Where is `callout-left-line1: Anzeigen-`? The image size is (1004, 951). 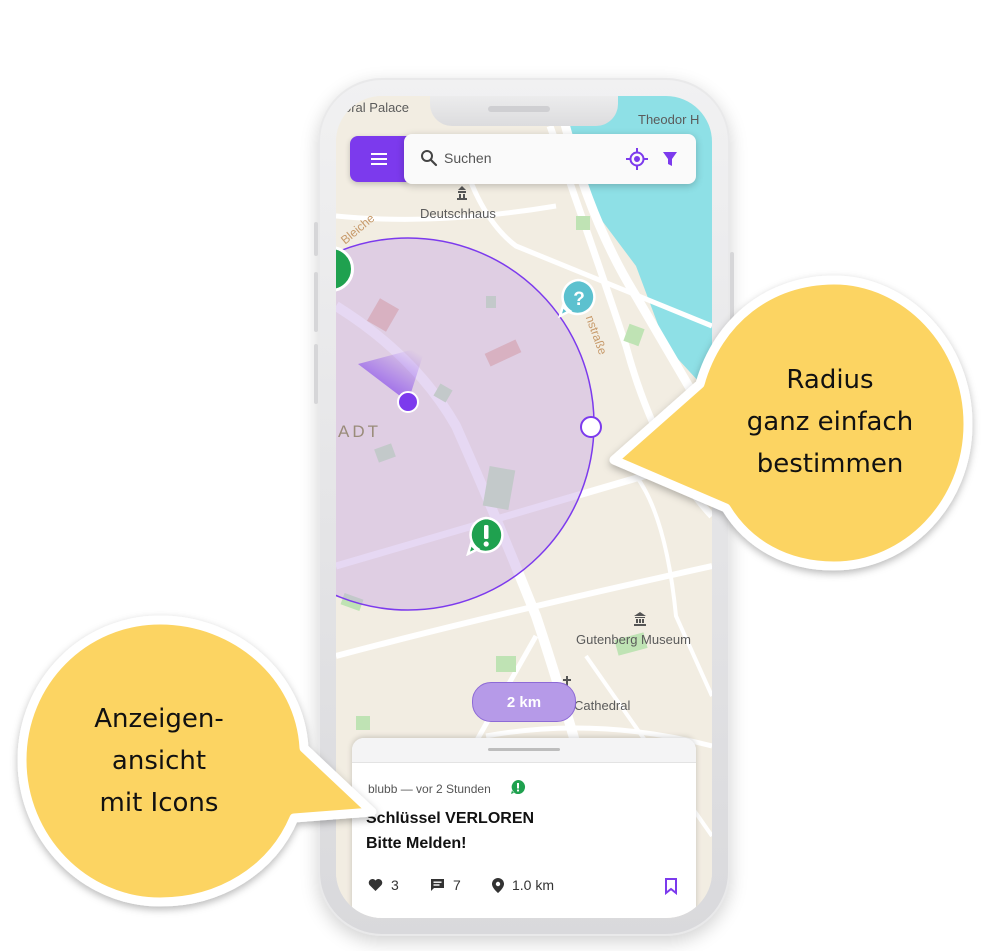
callout-left-line1: Anzeigen- is located at coordinates (159, 719).